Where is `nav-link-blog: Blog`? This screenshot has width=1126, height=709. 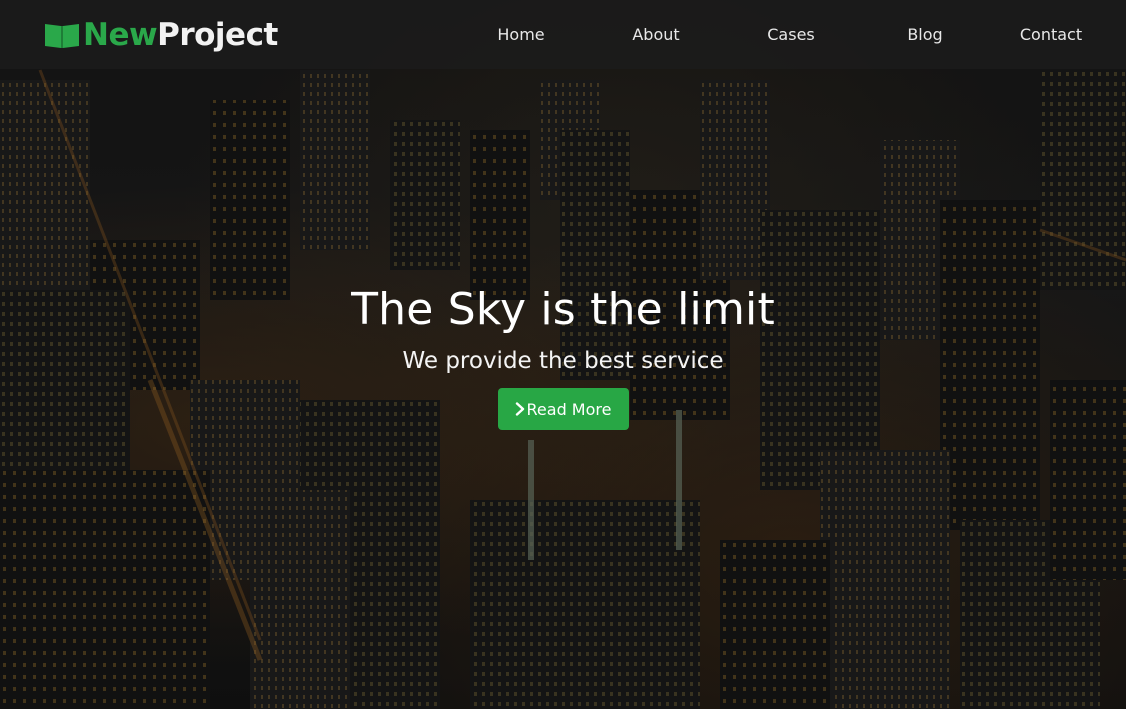
nav-link-blog: Blog is located at coordinates (925, 34).